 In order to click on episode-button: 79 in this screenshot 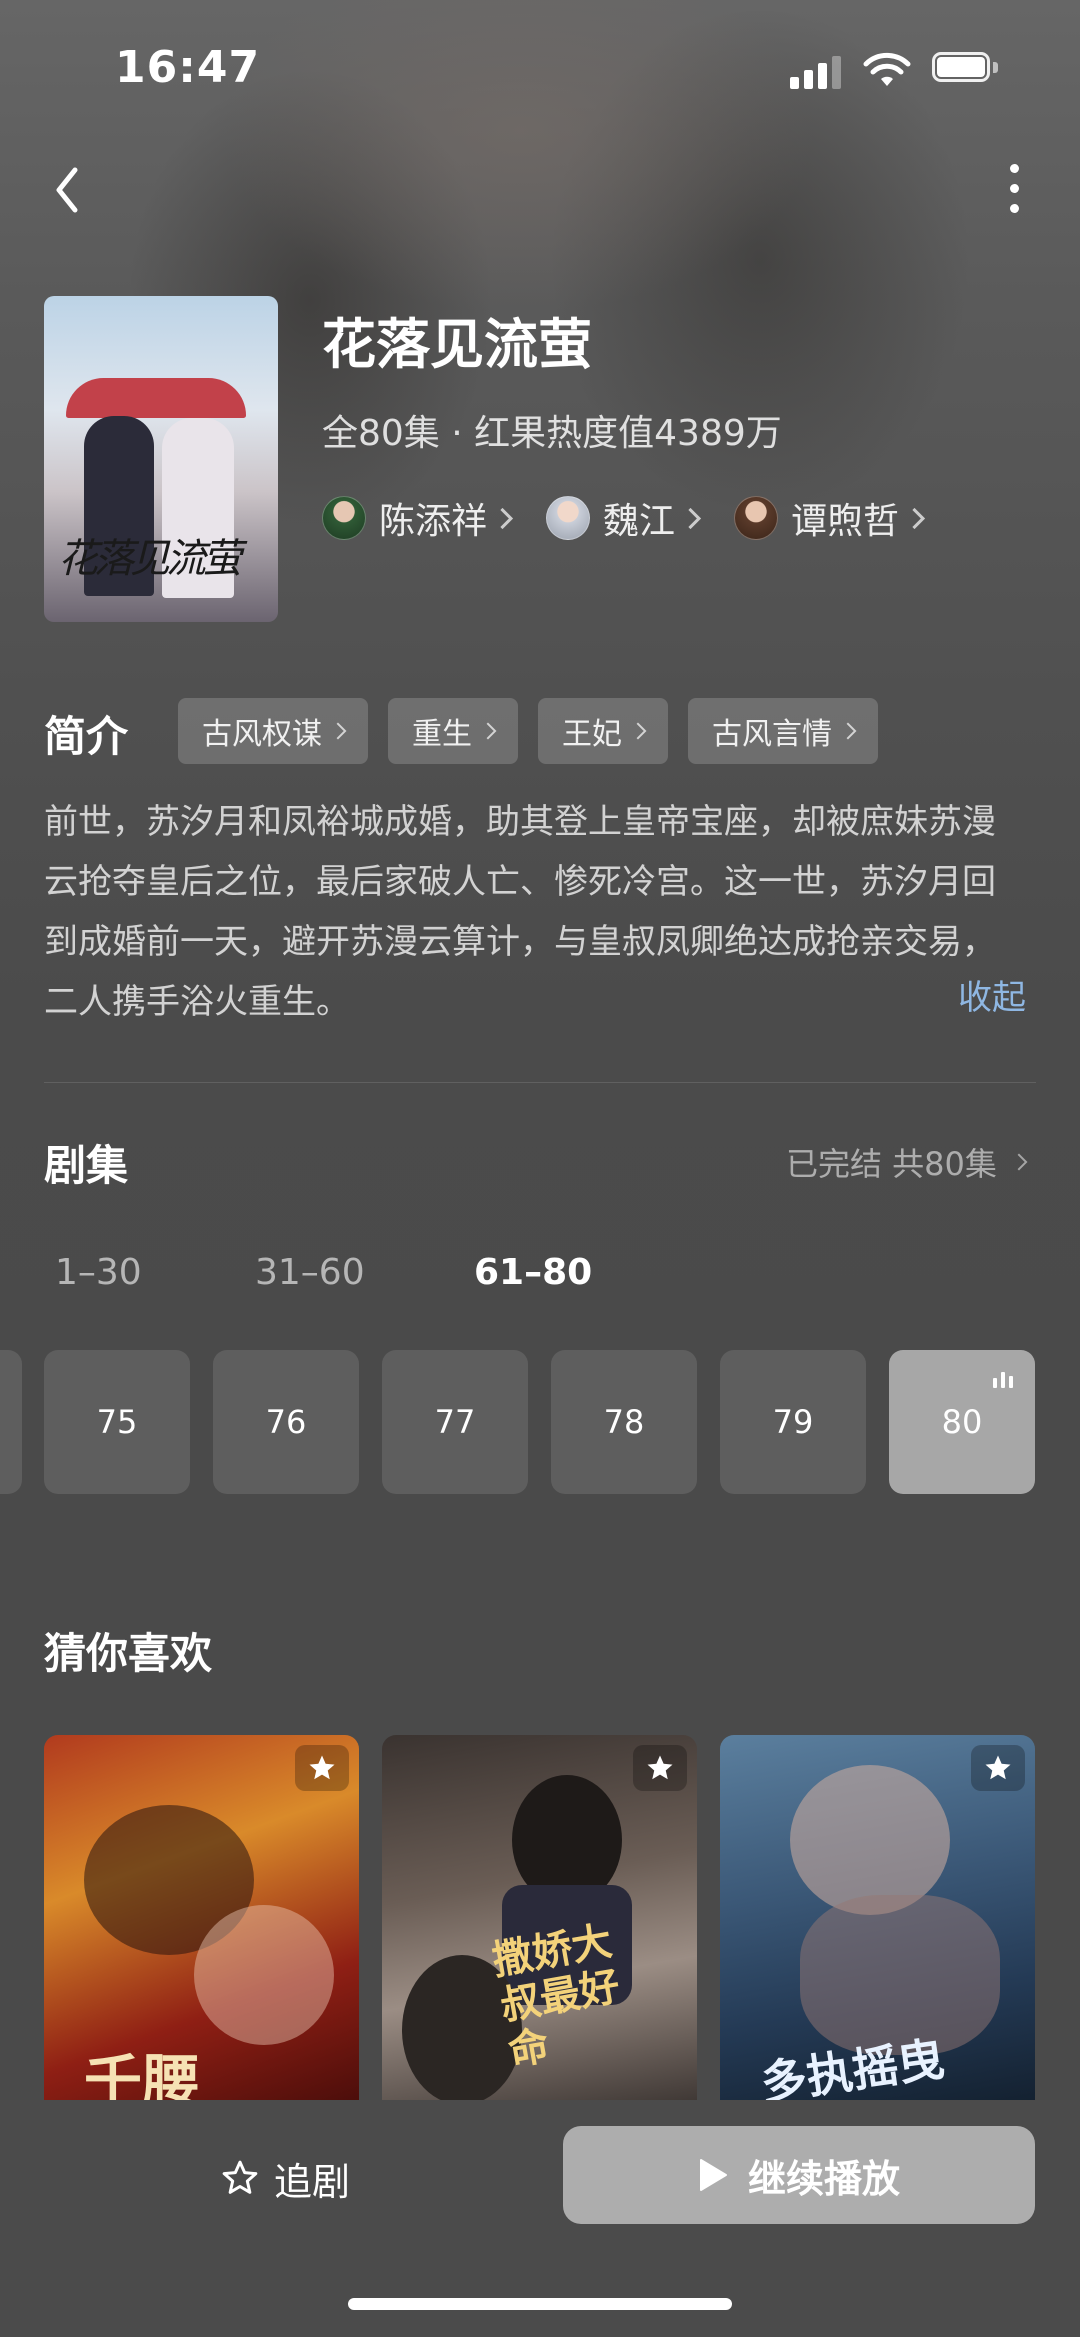, I will do `click(793, 1422)`.